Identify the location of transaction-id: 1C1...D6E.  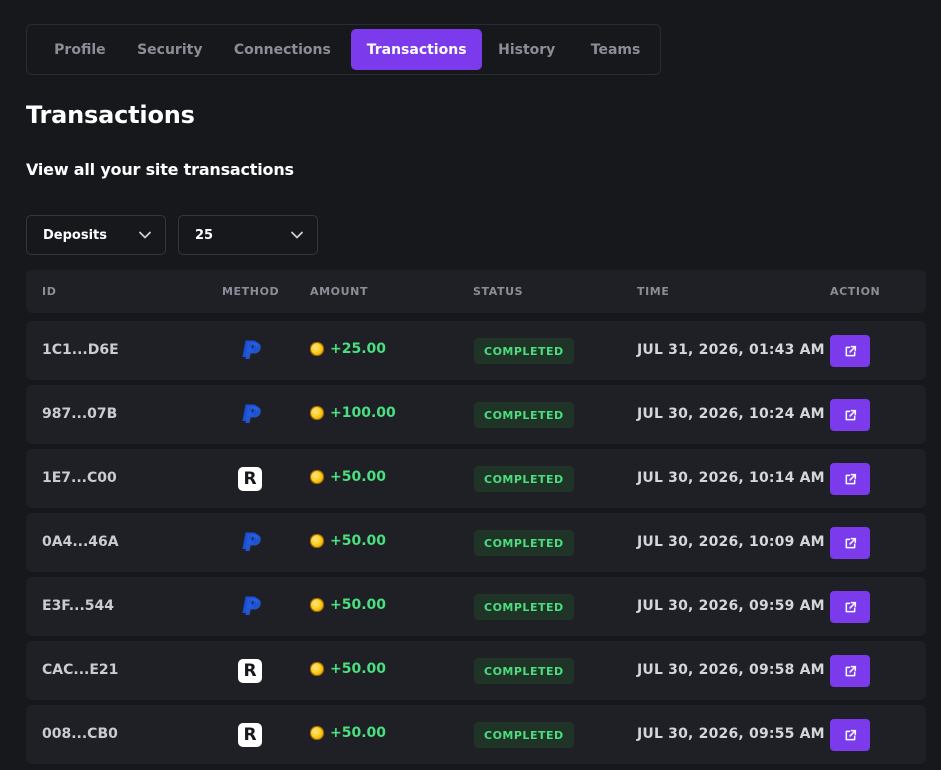
(80, 350).